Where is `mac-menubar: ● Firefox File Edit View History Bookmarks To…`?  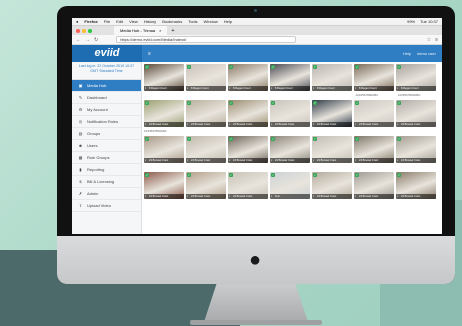
mac-menubar: ● Firefox File Edit View History Bookmarks To… is located at coordinates (257, 22).